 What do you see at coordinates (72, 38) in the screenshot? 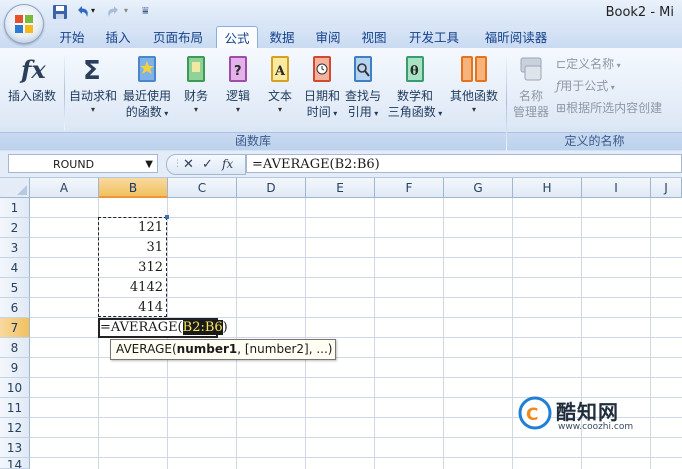
I see `tab-home: 开始` at bounding box center [72, 38].